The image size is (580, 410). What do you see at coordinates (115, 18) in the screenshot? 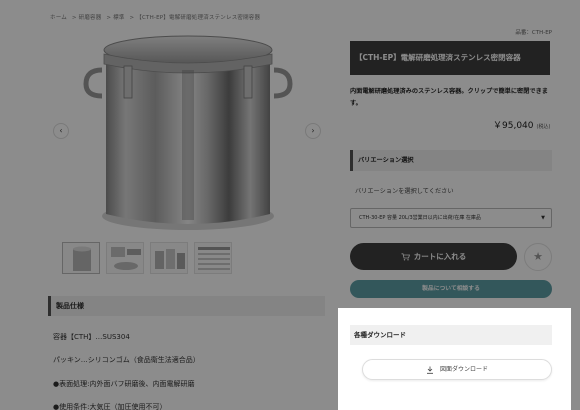
I see `breadcrumb-item: > 標準` at bounding box center [115, 18].